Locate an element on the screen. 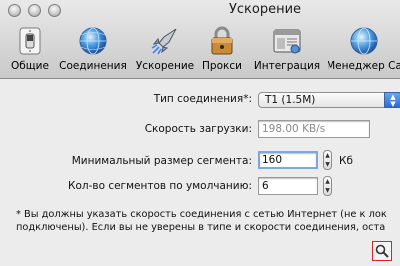  toolbar-label: Ускорение is located at coordinates (165, 66).